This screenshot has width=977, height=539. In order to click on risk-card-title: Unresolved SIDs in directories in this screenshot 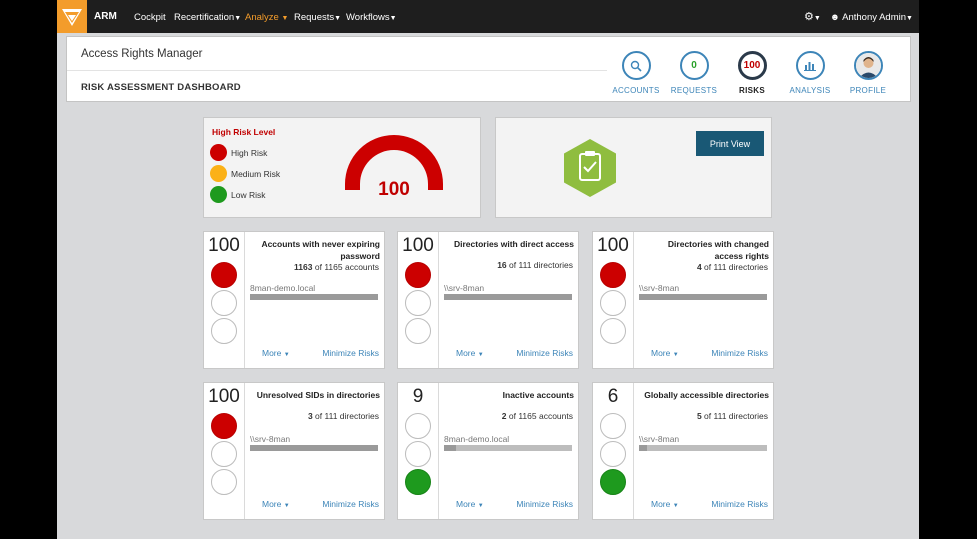, I will do `click(318, 395)`.